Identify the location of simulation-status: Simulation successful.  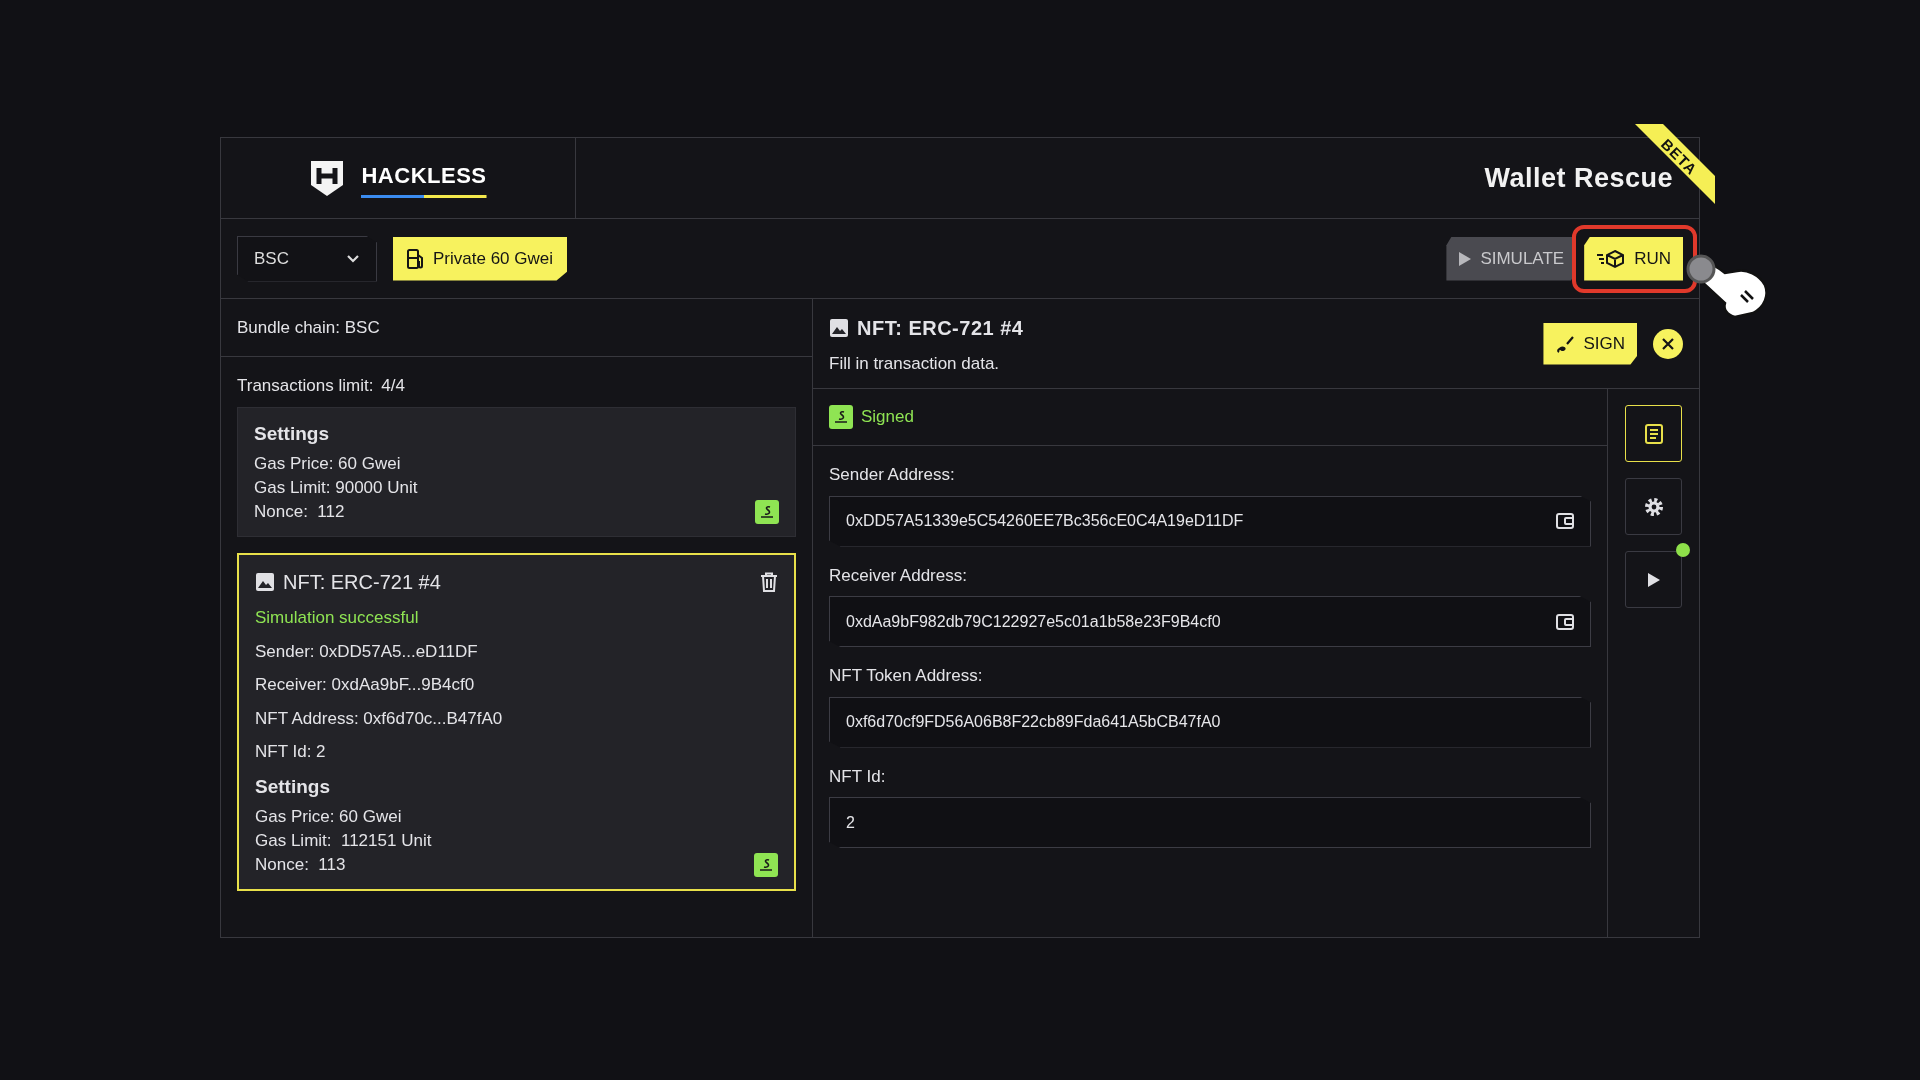
(337, 618).